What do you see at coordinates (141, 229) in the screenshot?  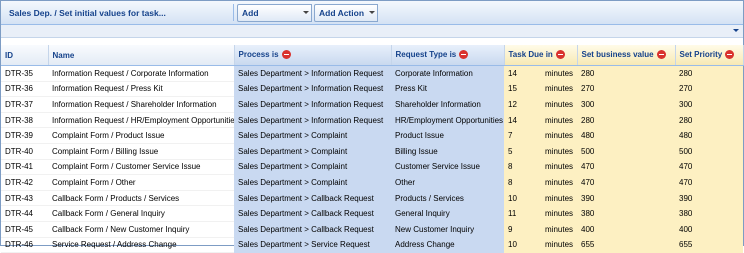 I see `cell-name: Callback Form / New Customer Inquiry` at bounding box center [141, 229].